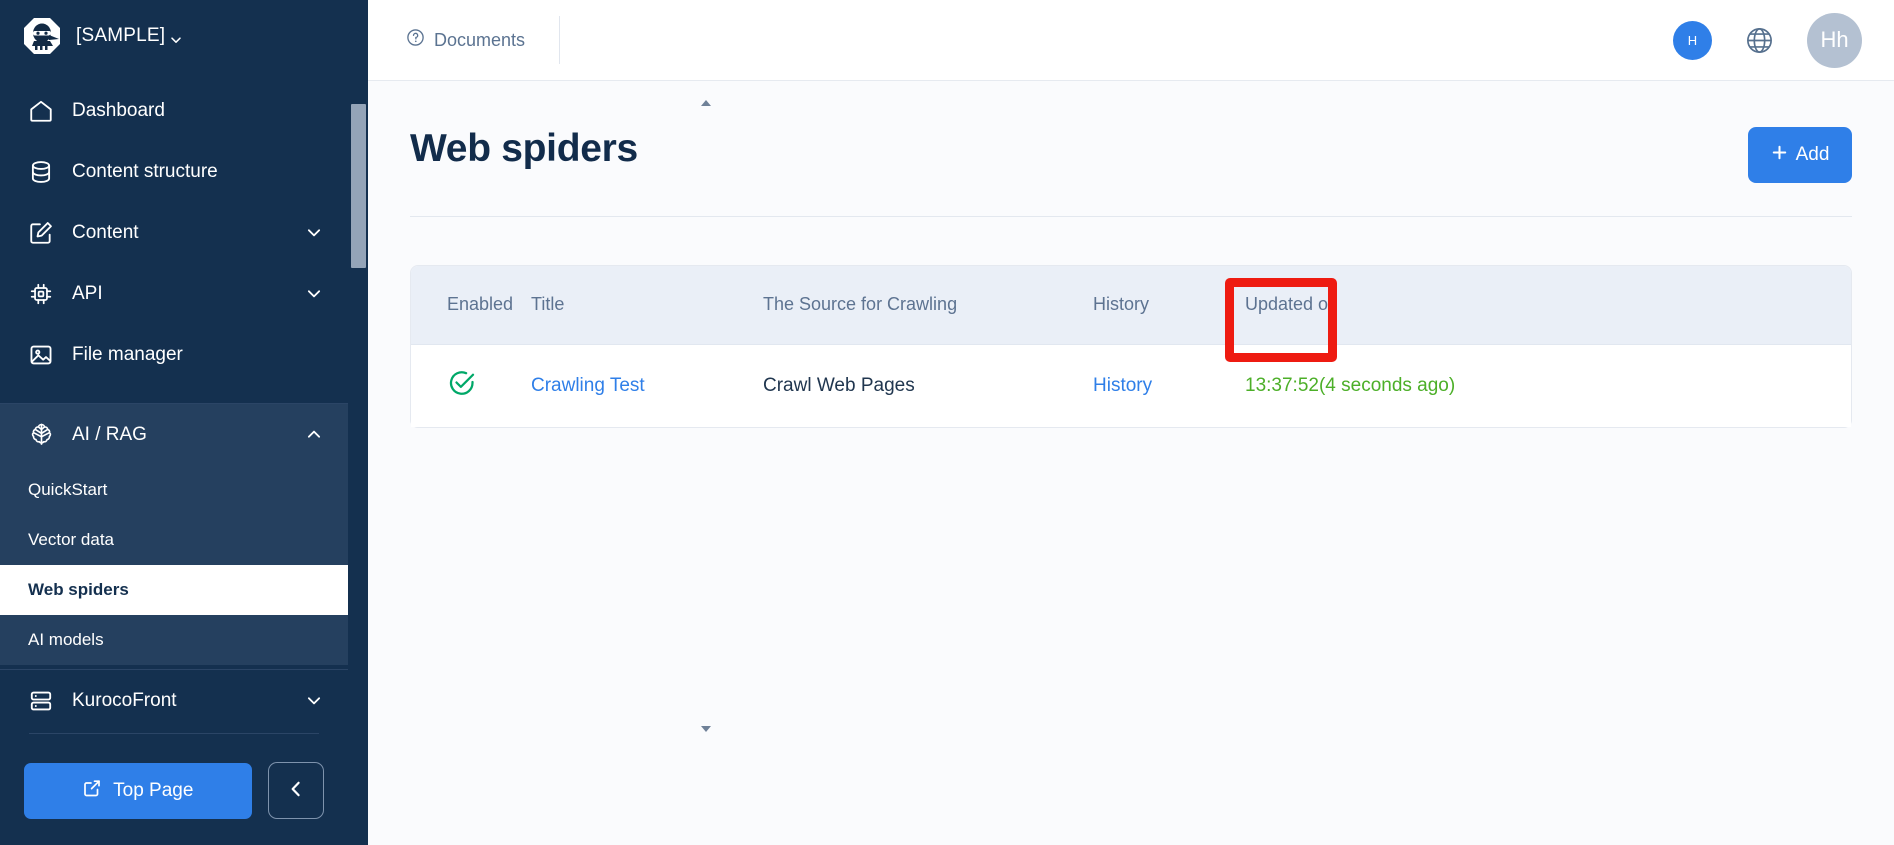 The width and height of the screenshot is (1894, 845). What do you see at coordinates (145, 171) in the screenshot?
I see `sidebar-item-label: Content structure` at bounding box center [145, 171].